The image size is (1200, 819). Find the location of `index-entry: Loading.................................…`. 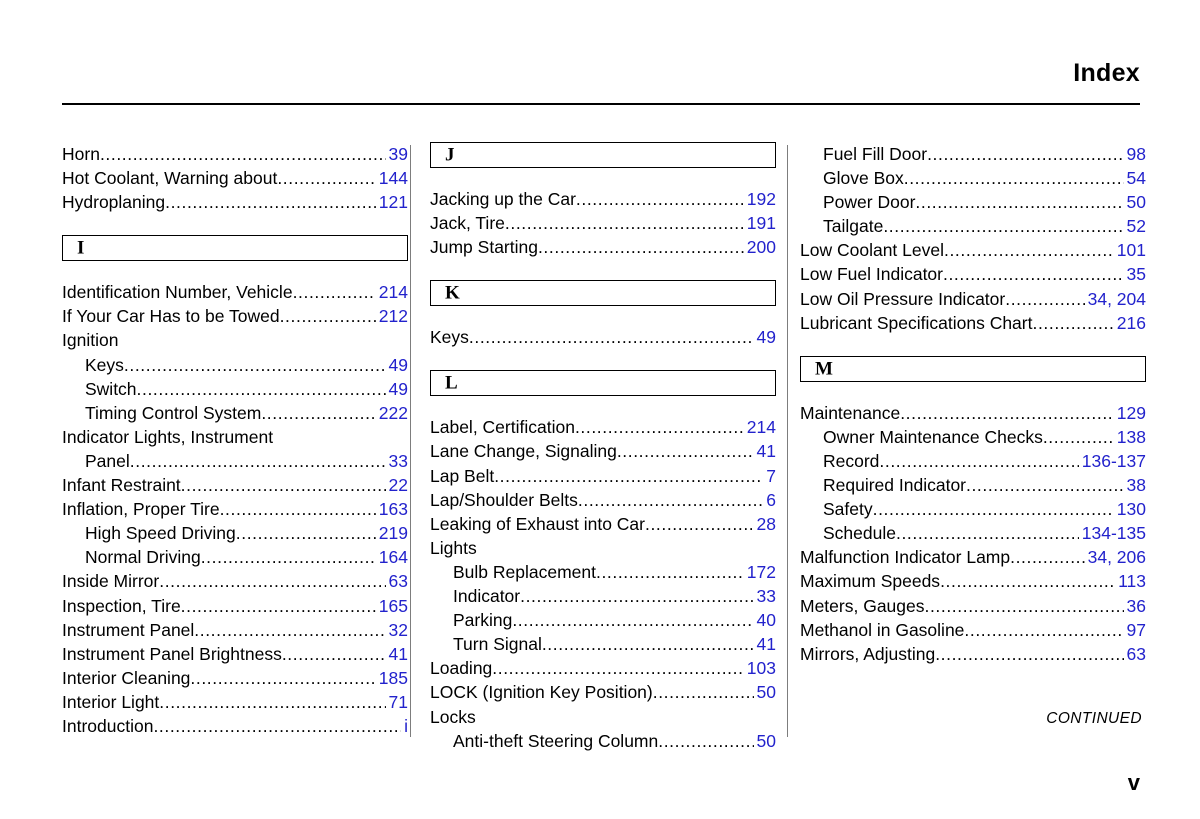

index-entry: Loading.................................… is located at coordinates (603, 668).